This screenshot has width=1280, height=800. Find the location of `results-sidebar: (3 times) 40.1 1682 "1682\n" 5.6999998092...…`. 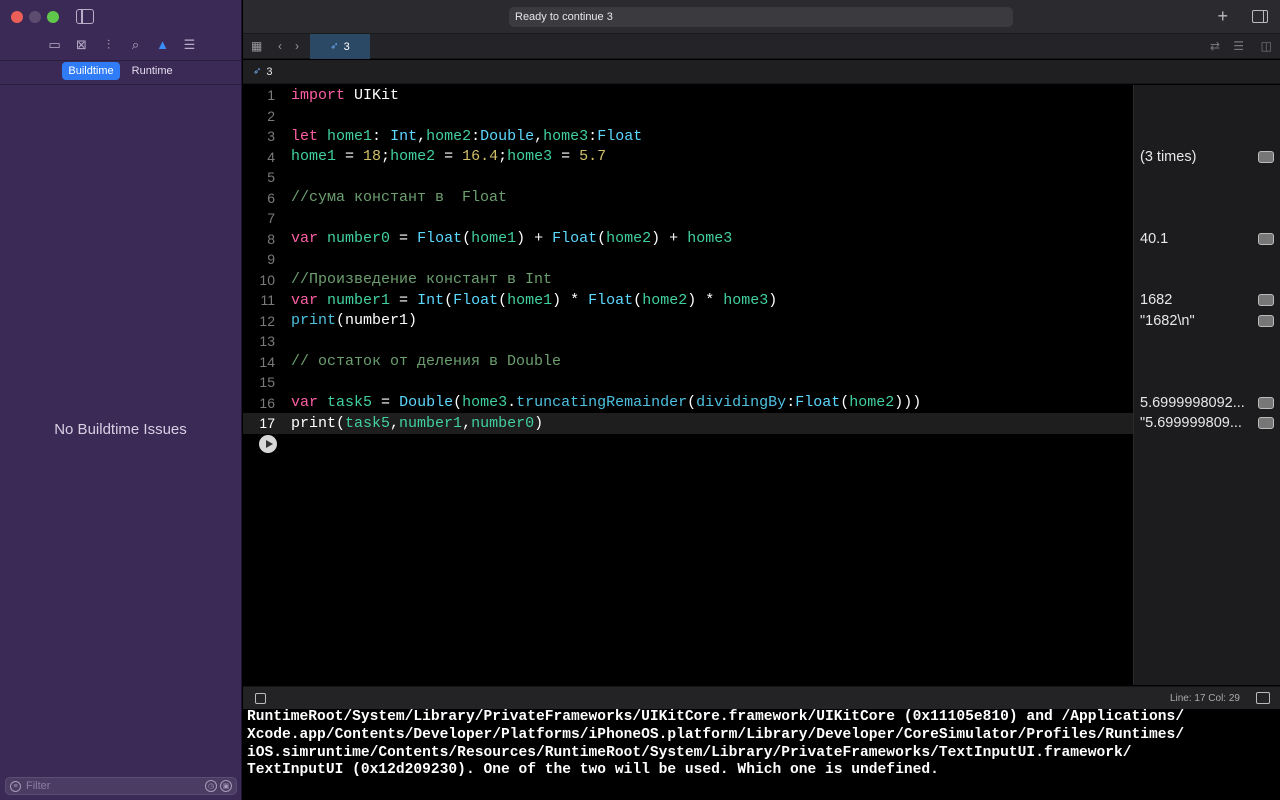

results-sidebar: (3 times) 40.1 1682 "1682\n" 5.6999998092...… is located at coordinates (1206, 385).